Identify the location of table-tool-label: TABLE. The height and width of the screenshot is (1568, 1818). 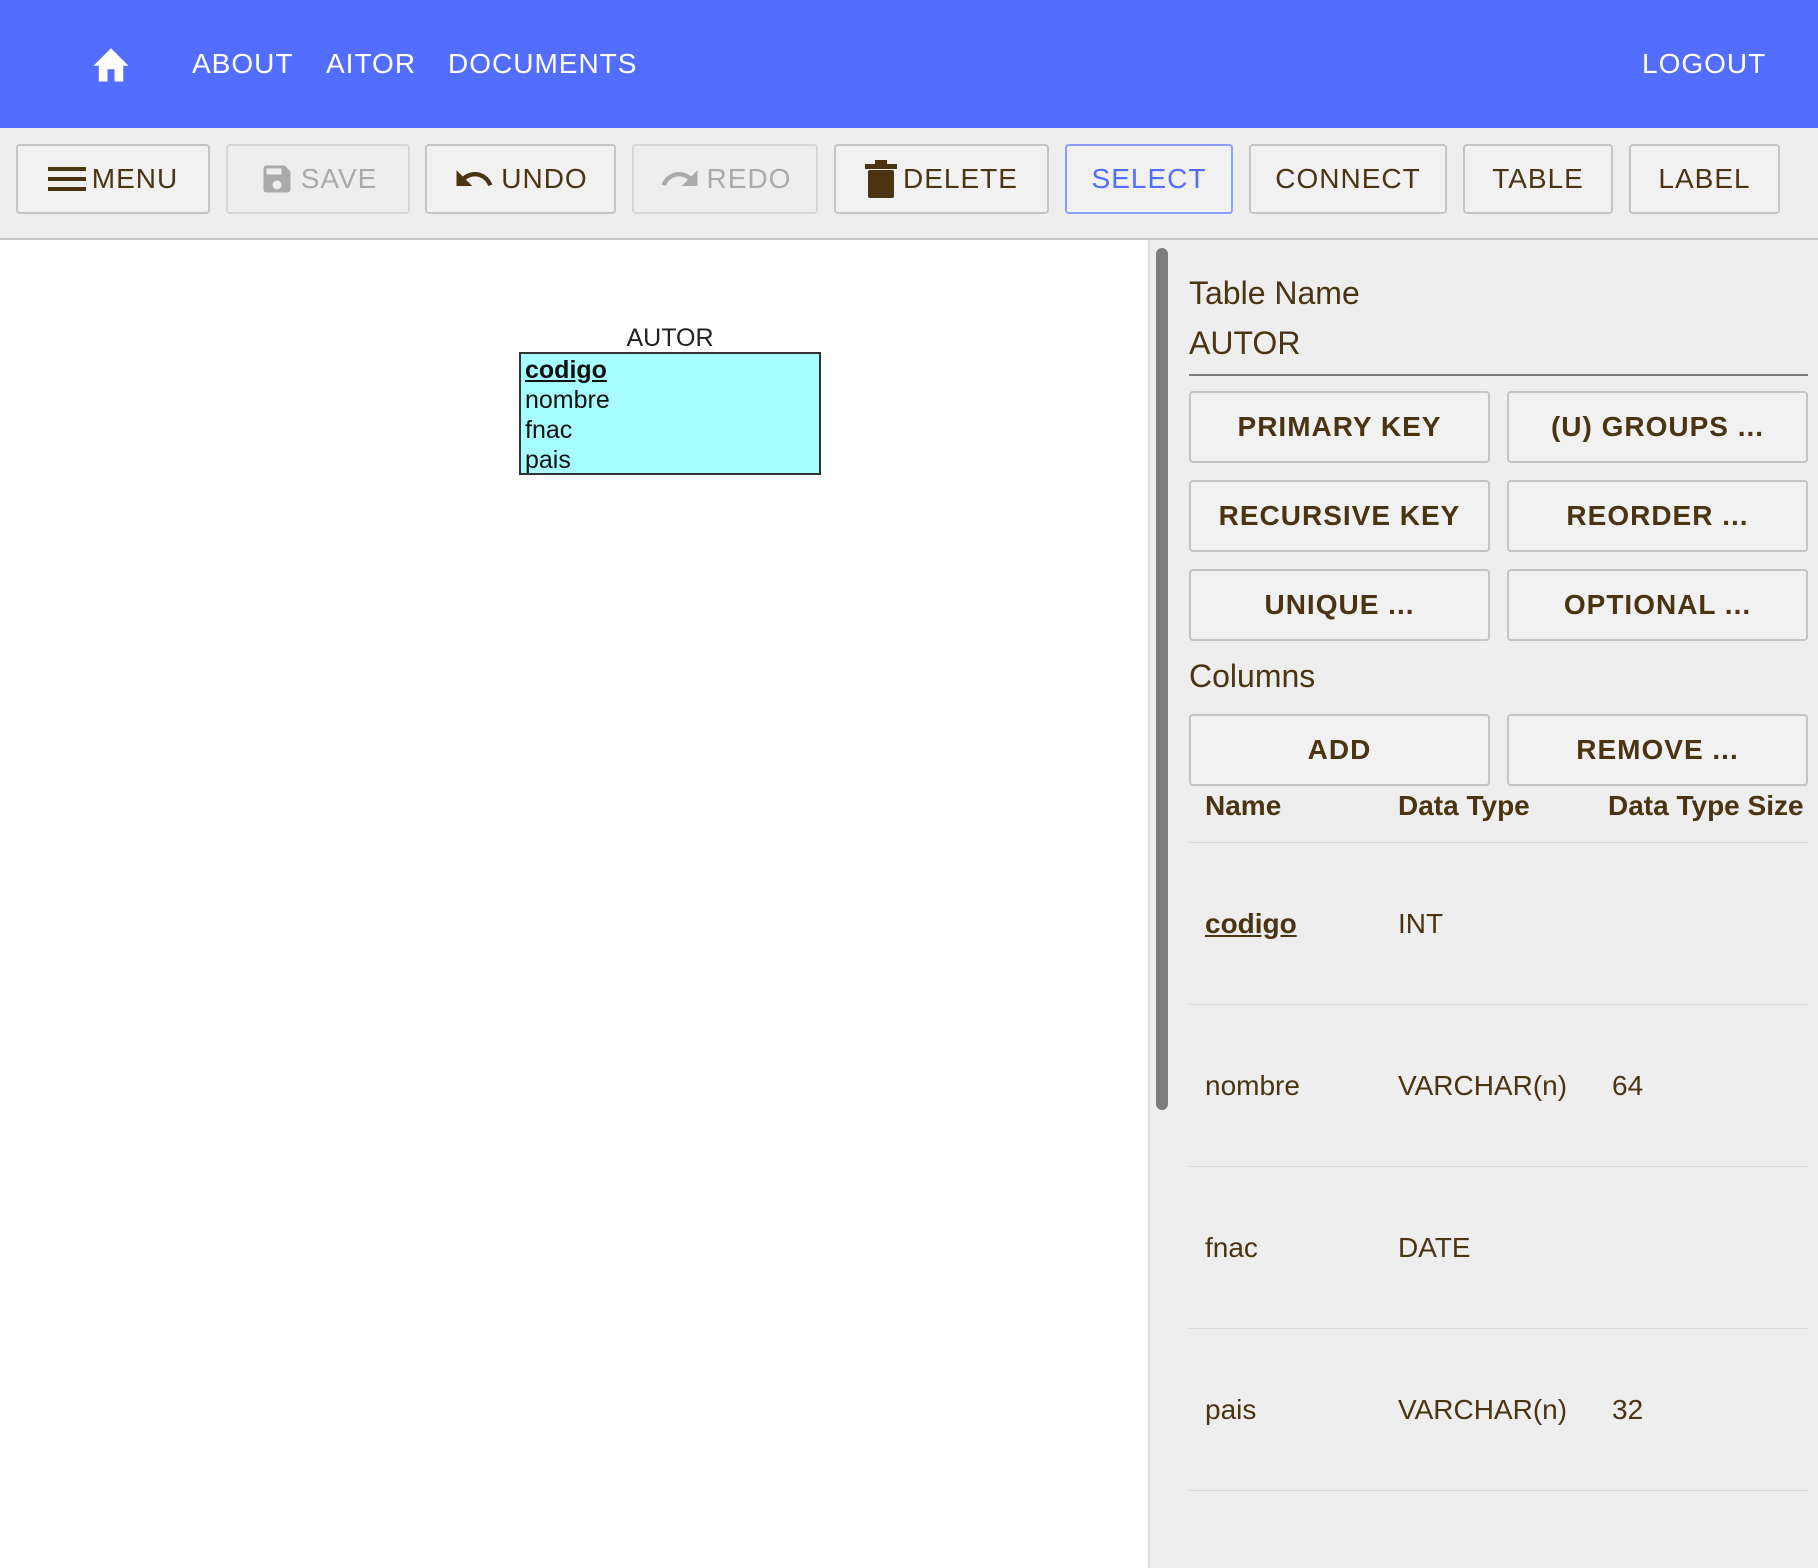
(1538, 178).